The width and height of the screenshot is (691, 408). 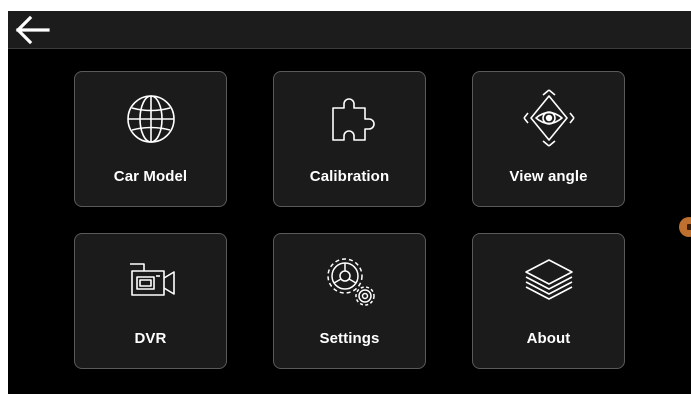 I want to click on about-button: About, so click(x=548, y=301).